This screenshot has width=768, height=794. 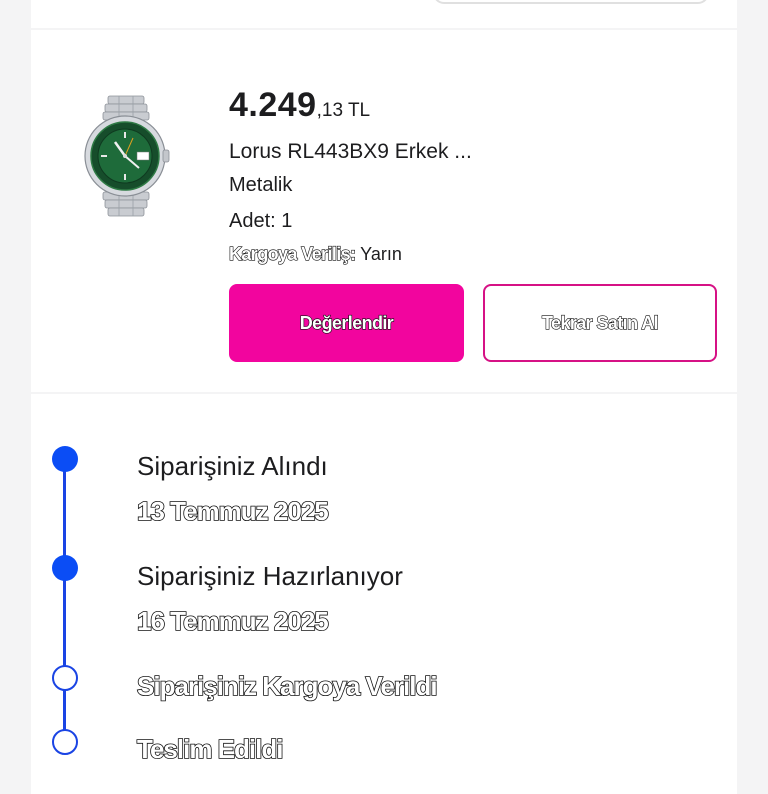 What do you see at coordinates (600, 323) in the screenshot?
I see `rebuy-button: Tekrar Satın Al` at bounding box center [600, 323].